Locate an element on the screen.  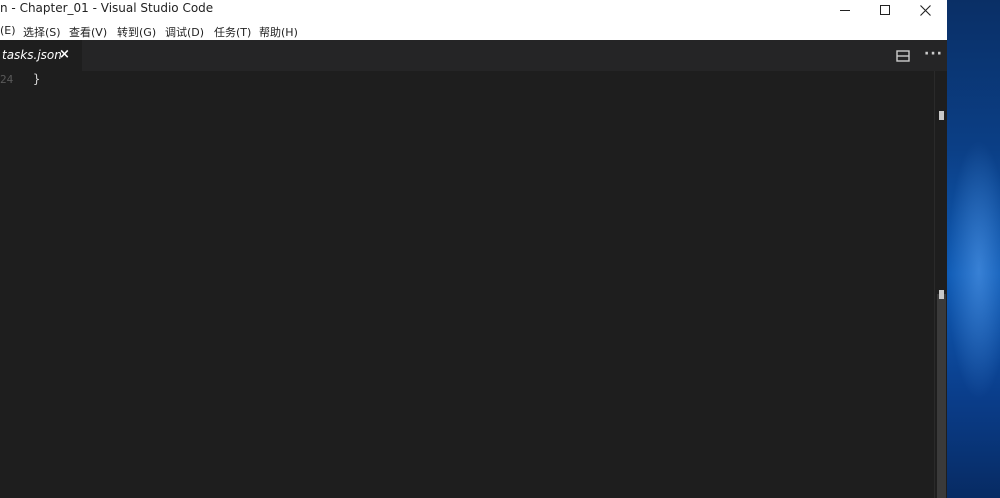
maximize-button is located at coordinates (885, 10).